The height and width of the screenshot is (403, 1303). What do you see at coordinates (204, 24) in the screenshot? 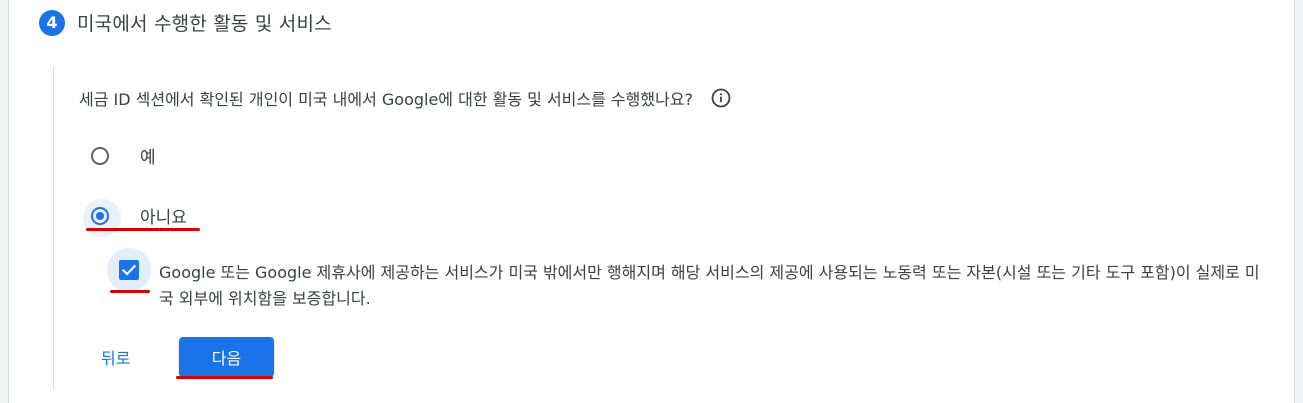
I see `step-title: 미국에서 수행한 활동 및 서비스` at bounding box center [204, 24].